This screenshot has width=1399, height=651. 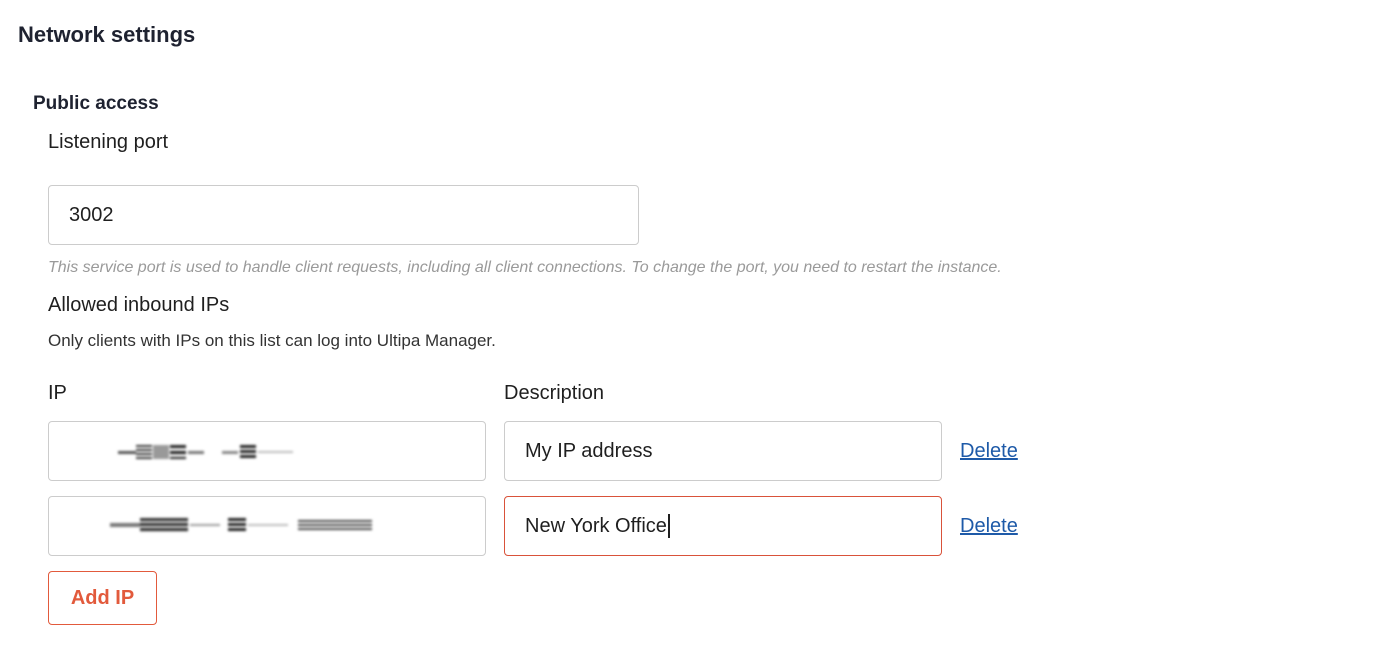 I want to click on description-input: My IP address, so click(x=723, y=451).